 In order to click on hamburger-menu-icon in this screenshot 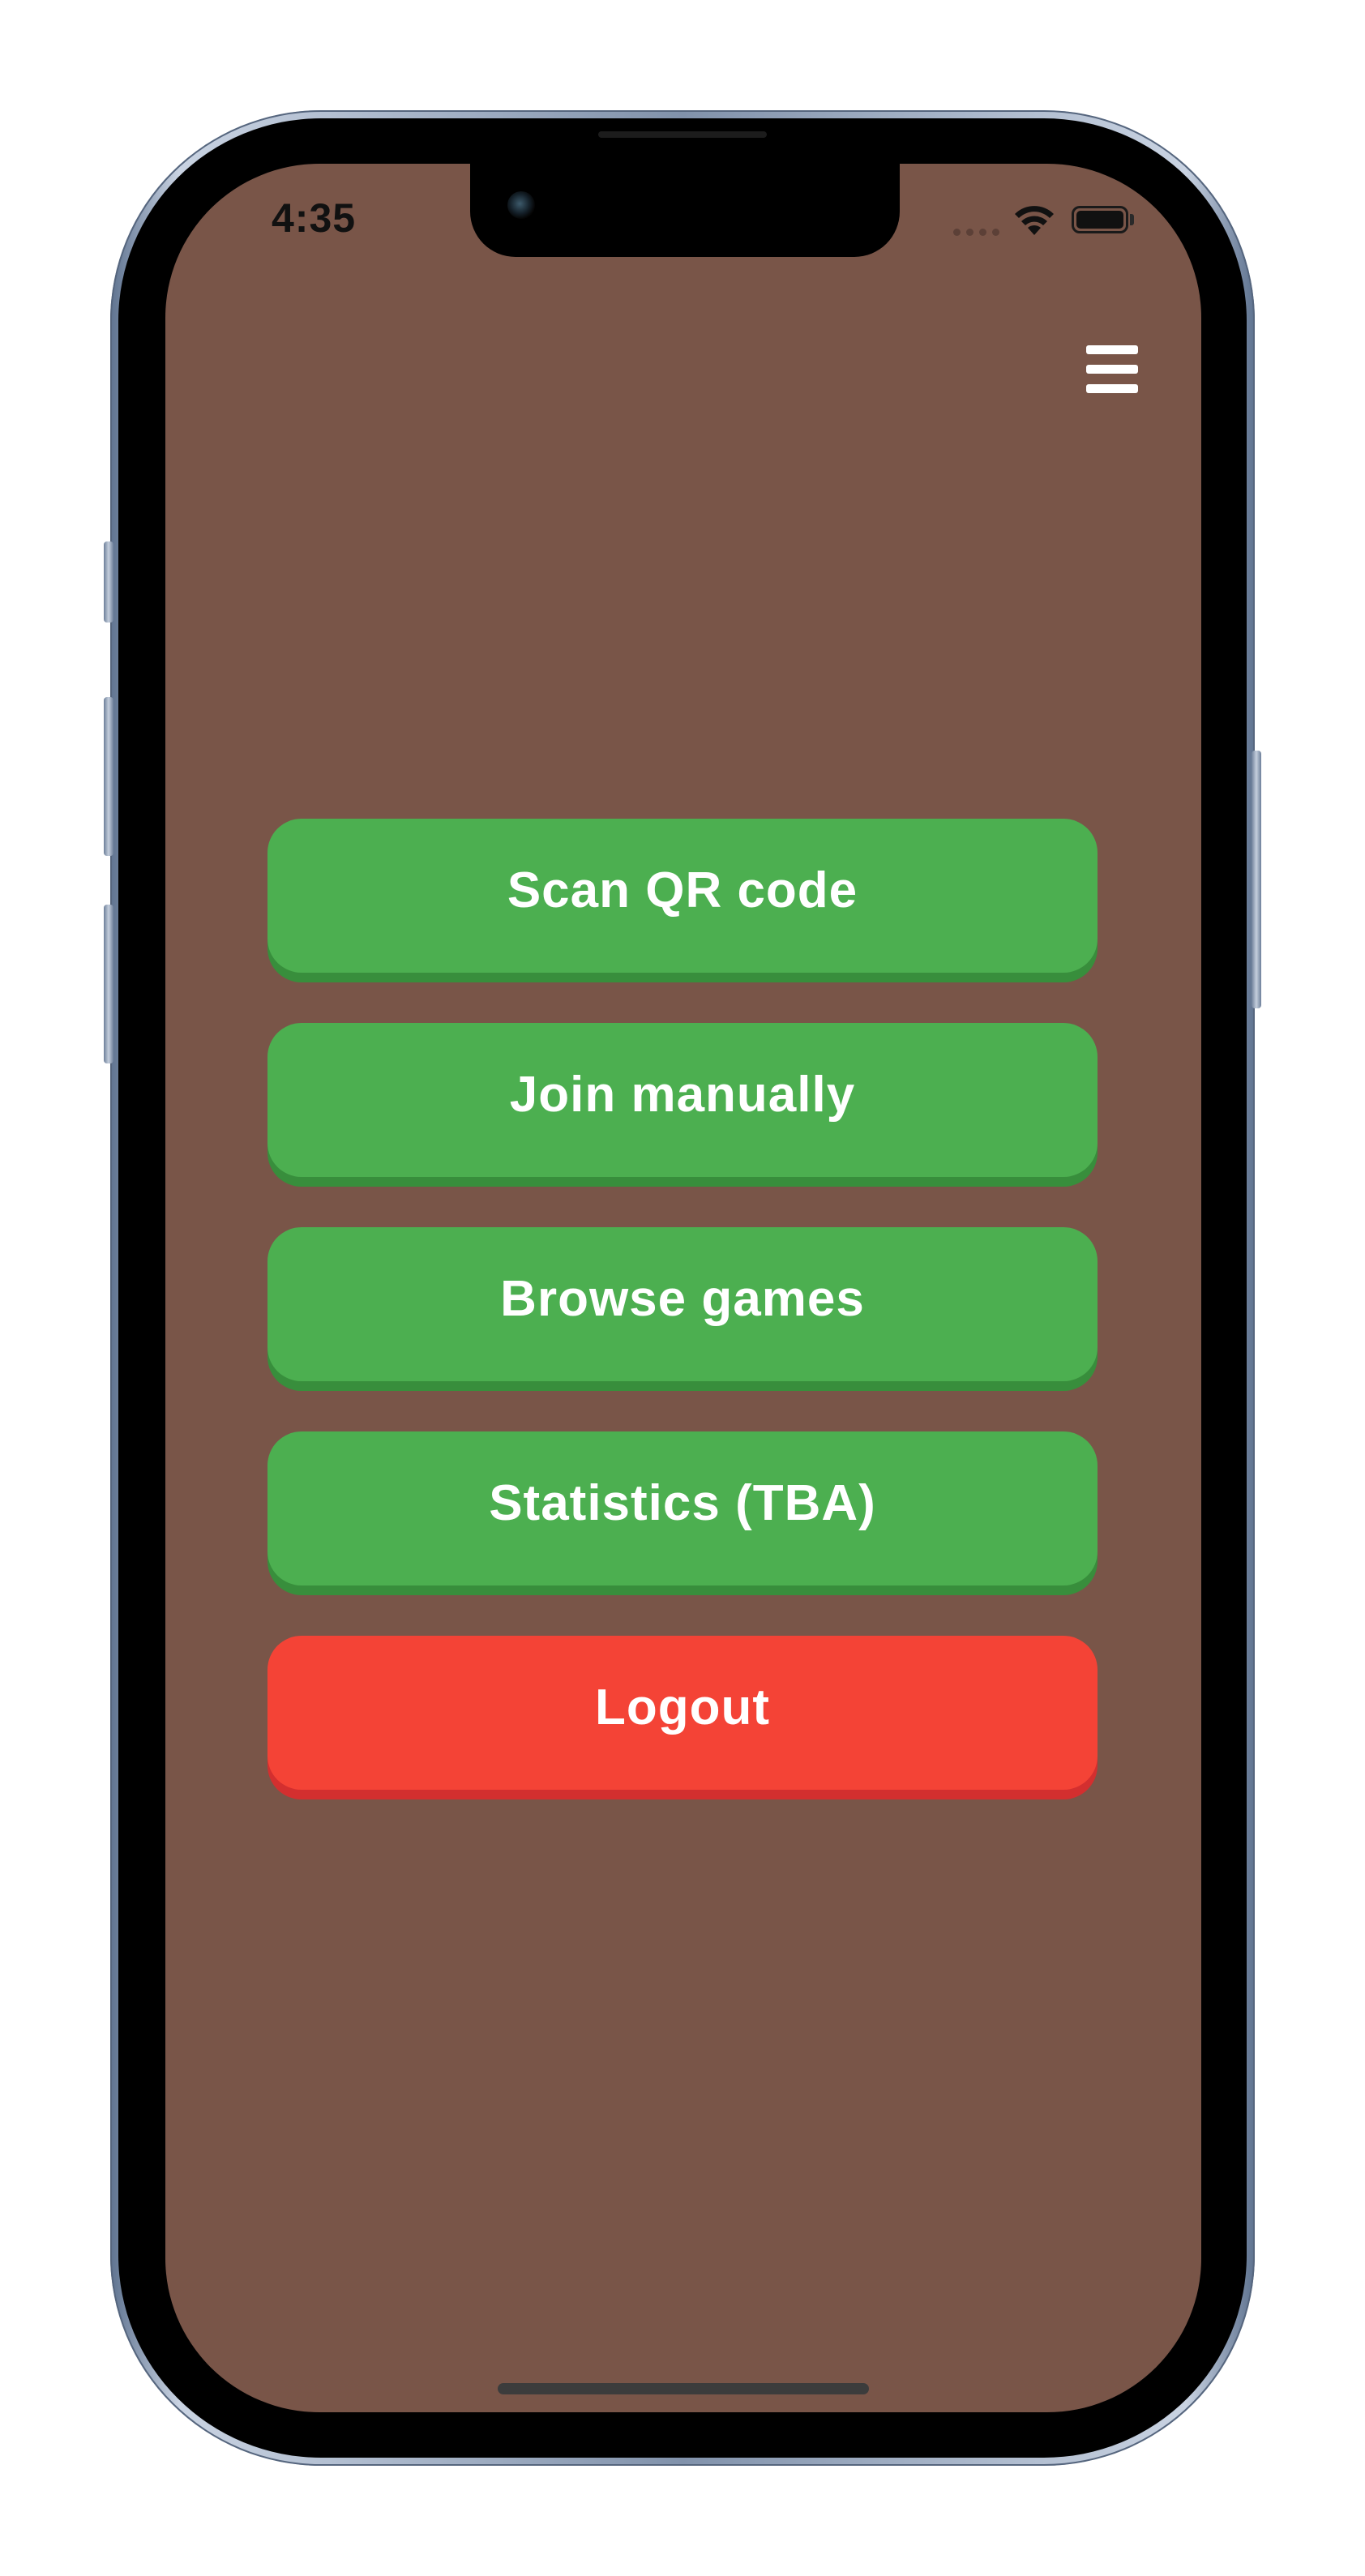, I will do `click(1110, 369)`.